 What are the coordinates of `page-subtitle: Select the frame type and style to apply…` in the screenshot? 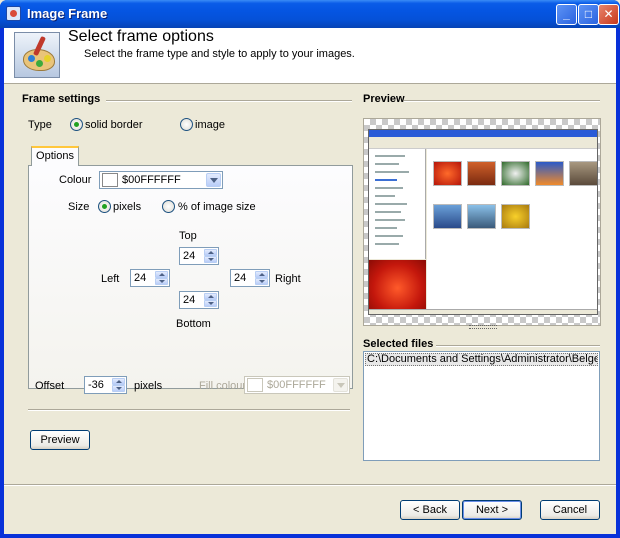 It's located at (219, 54).